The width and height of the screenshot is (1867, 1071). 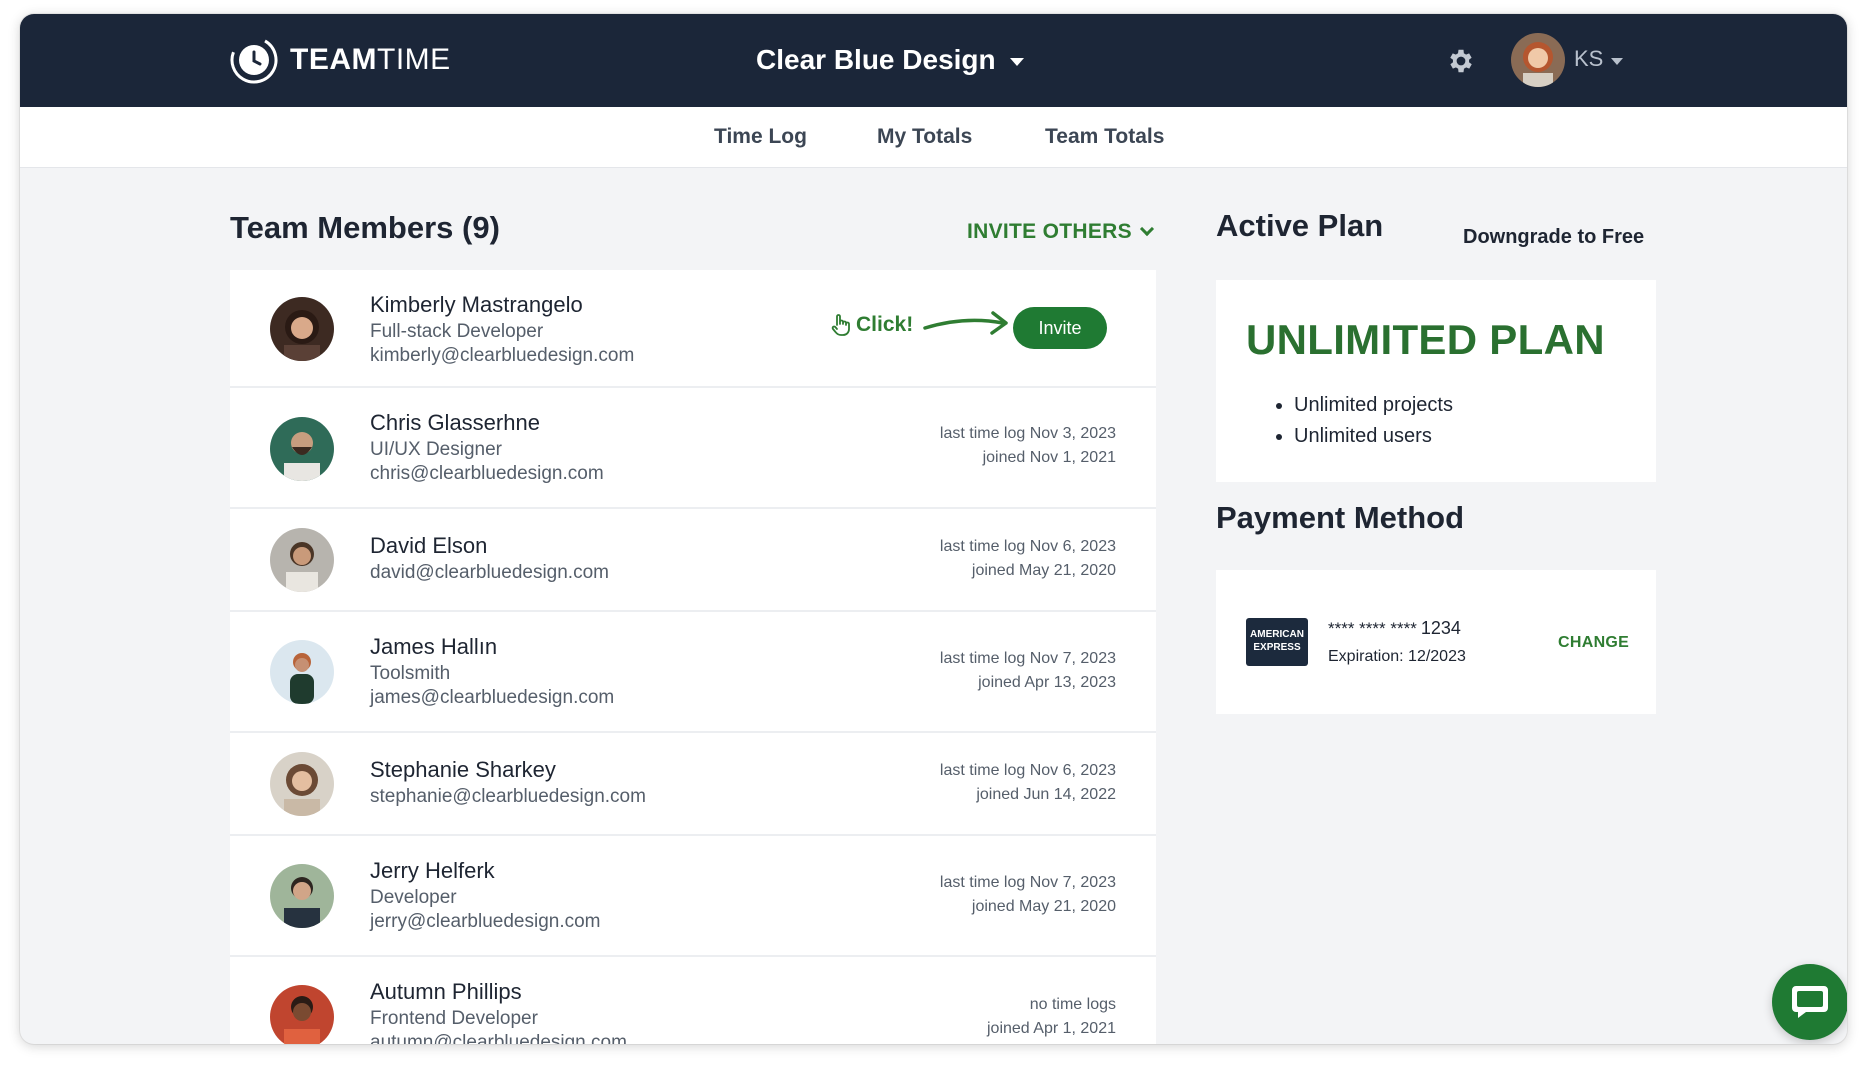 I want to click on member-role: Toolsmith, so click(x=410, y=673).